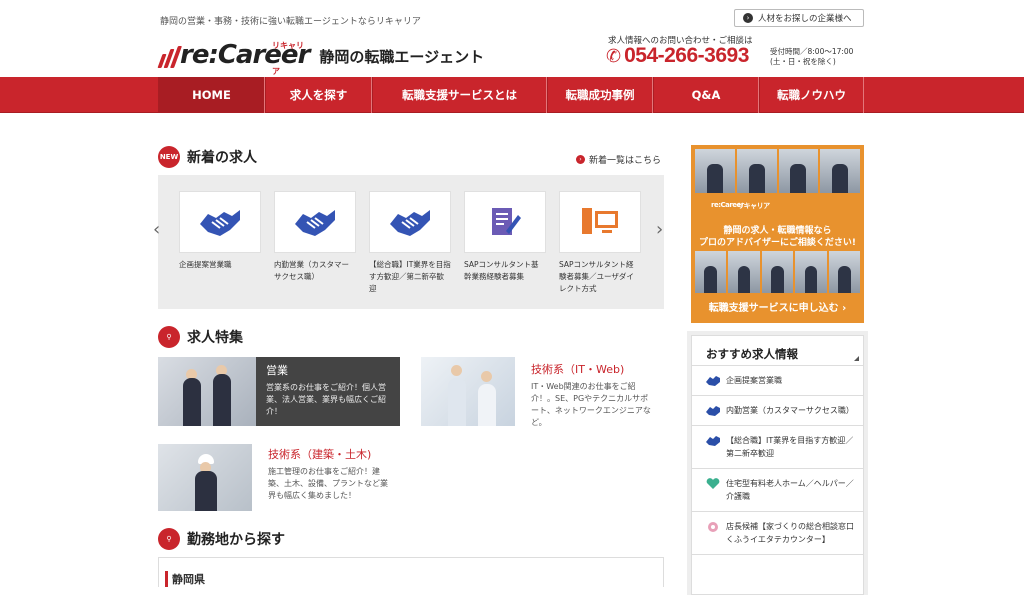 The width and height of the screenshot is (1024, 595). Describe the element at coordinates (501, 270) in the screenshot. I see `job-card-caption: SAPコンサルタント基幹業務経験者募集` at that location.